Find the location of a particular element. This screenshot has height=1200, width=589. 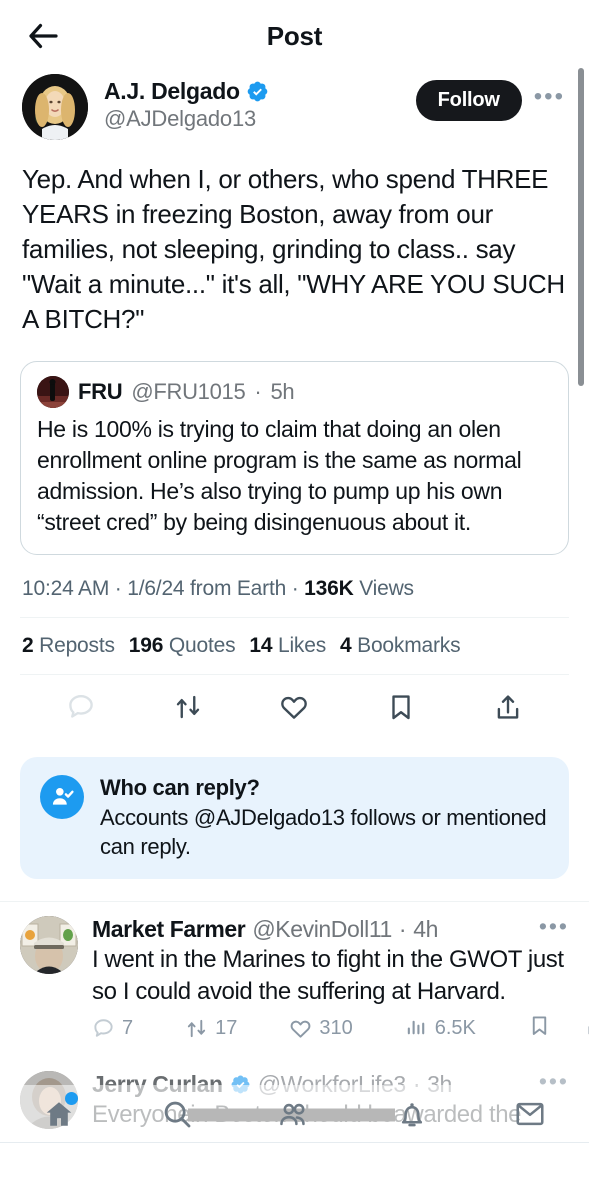

quoted-timestamp: 5h is located at coordinates (282, 391).